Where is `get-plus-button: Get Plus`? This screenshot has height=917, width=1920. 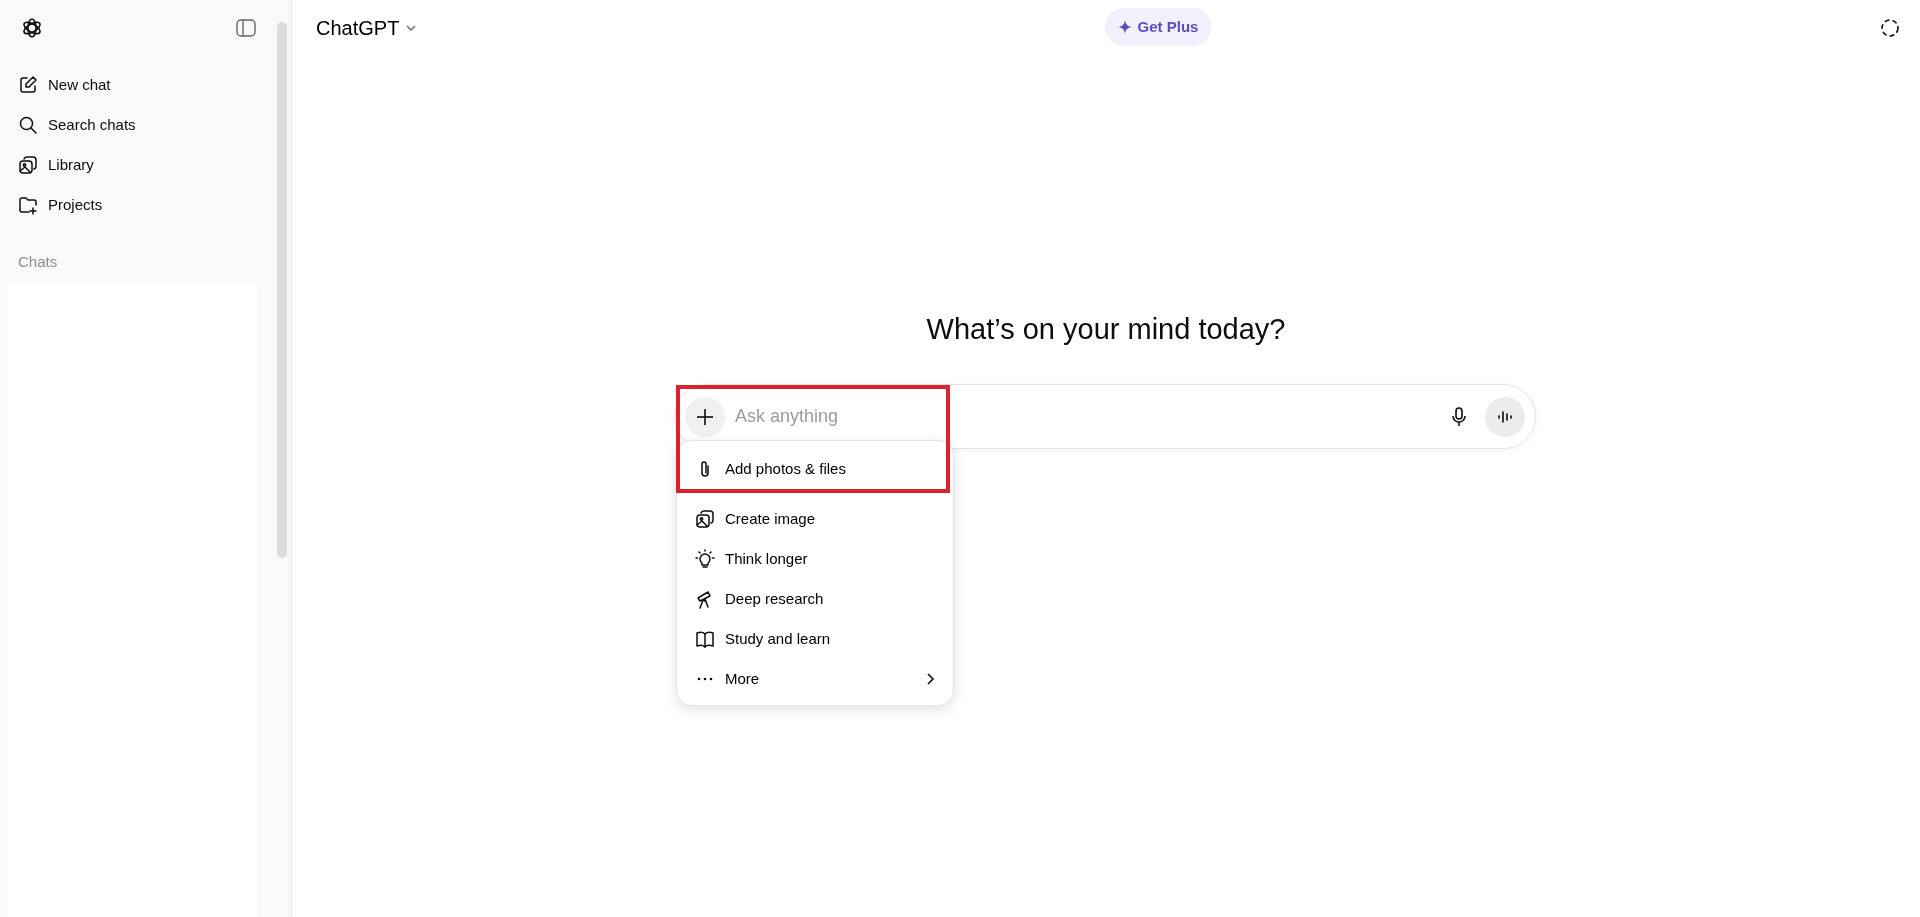
get-plus-button: Get Plus is located at coordinates (1158, 27).